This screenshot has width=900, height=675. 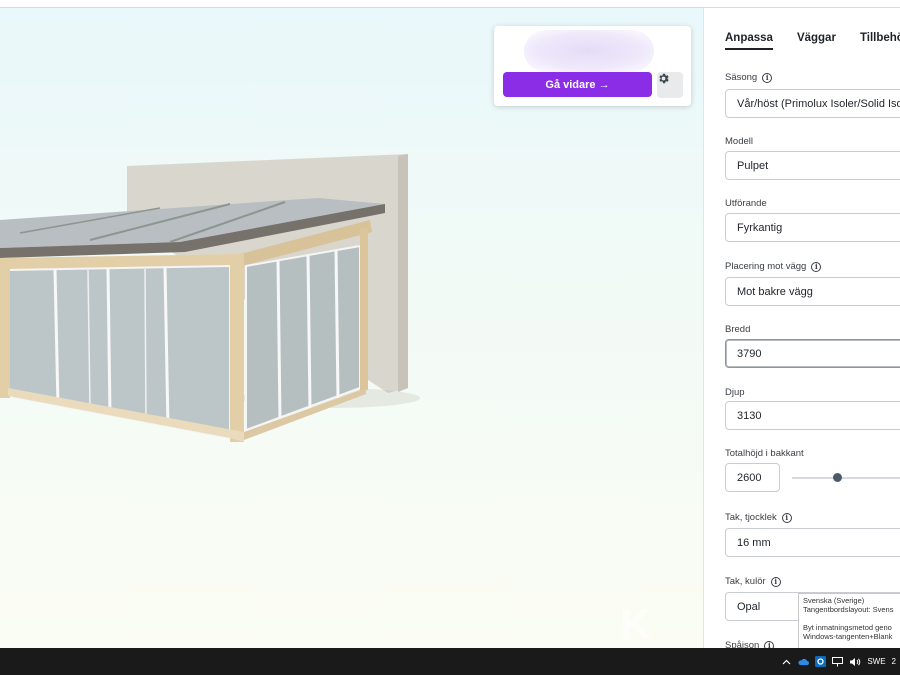 I want to click on bredd-label: Bredd, so click(x=738, y=329).